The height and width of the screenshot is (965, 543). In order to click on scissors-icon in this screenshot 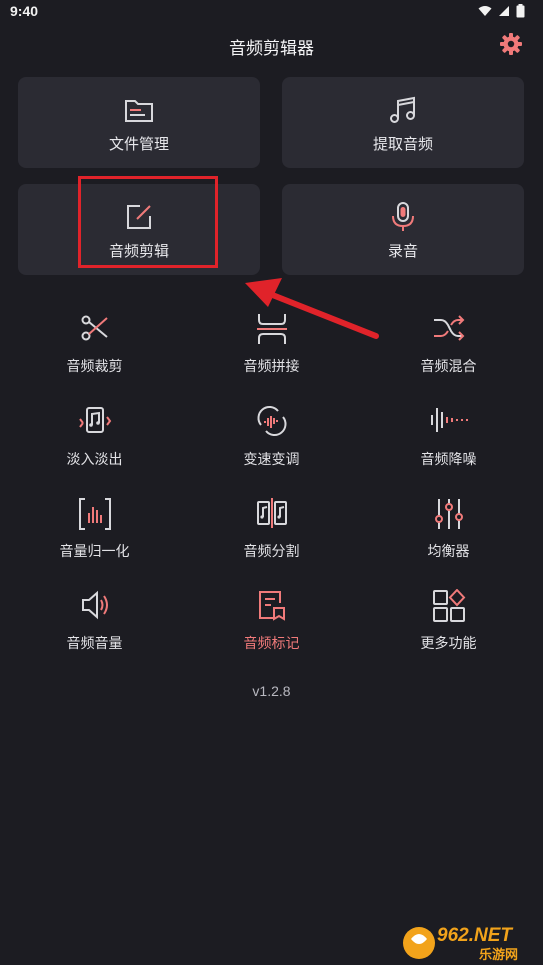, I will do `click(94, 328)`.